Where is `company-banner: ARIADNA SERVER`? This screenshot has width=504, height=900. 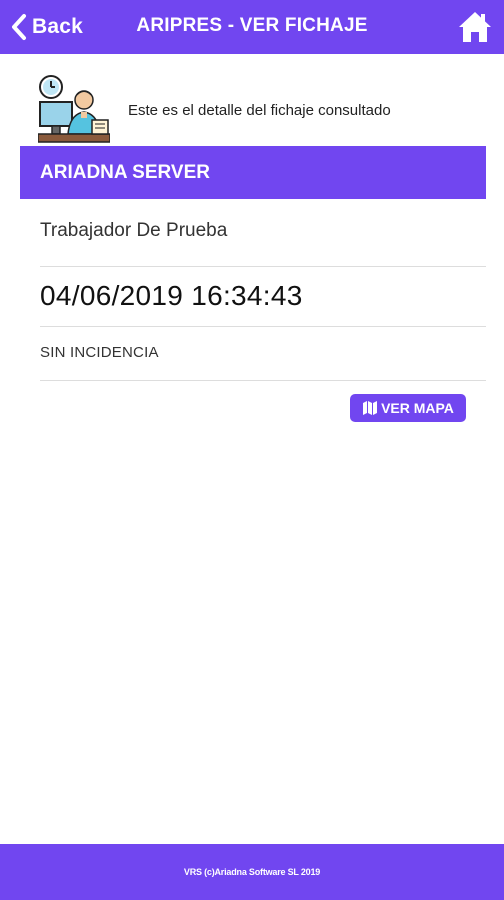 company-banner: ARIADNA SERVER is located at coordinates (253, 172).